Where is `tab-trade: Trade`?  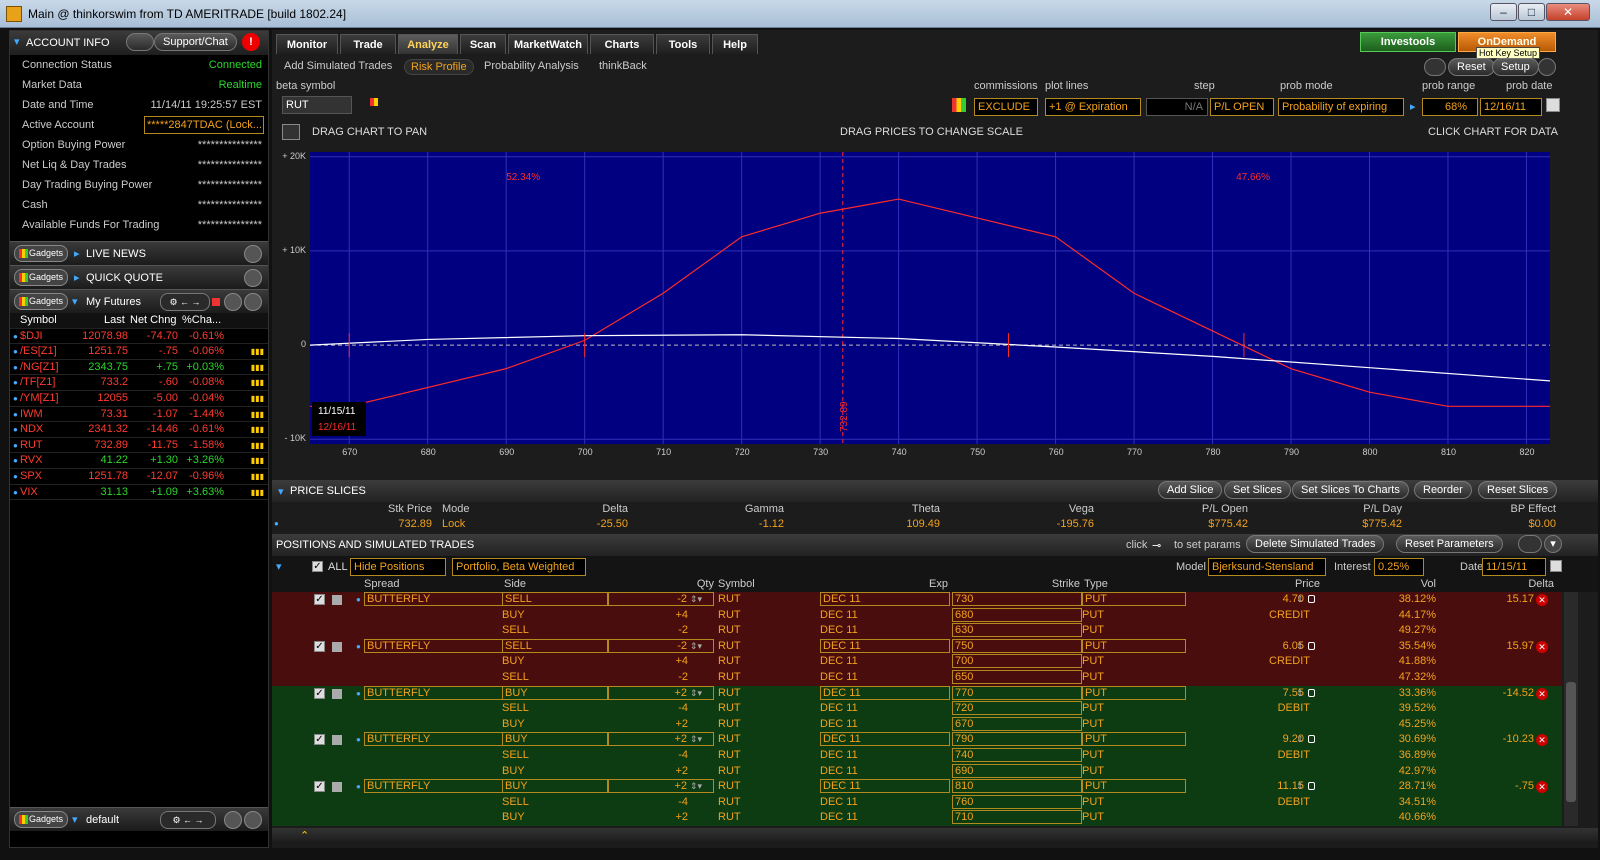
tab-trade: Trade is located at coordinates (368, 44).